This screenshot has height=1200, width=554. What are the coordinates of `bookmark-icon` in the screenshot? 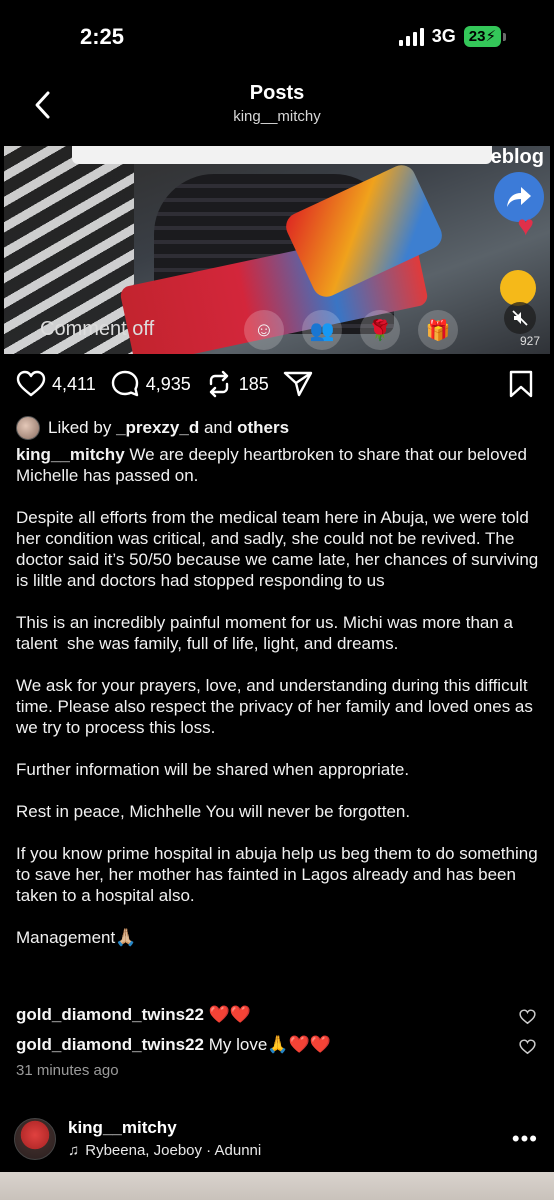 It's located at (521, 384).